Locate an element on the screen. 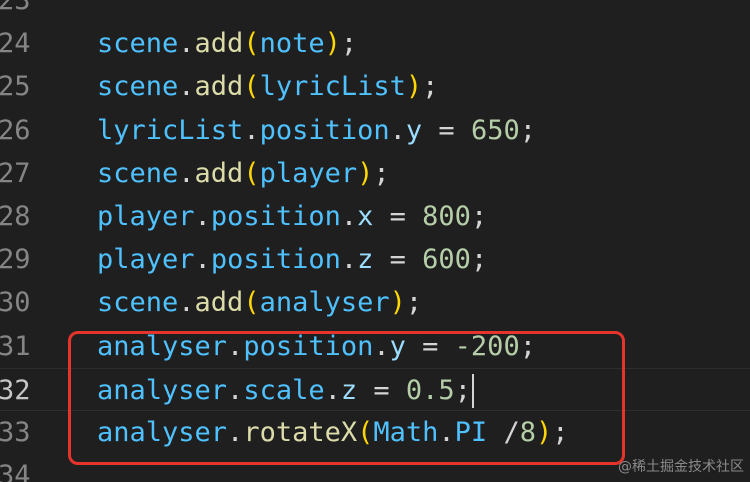 The image size is (750, 482). code-text: lyricList.position.y = 650; is located at coordinates (316, 130).